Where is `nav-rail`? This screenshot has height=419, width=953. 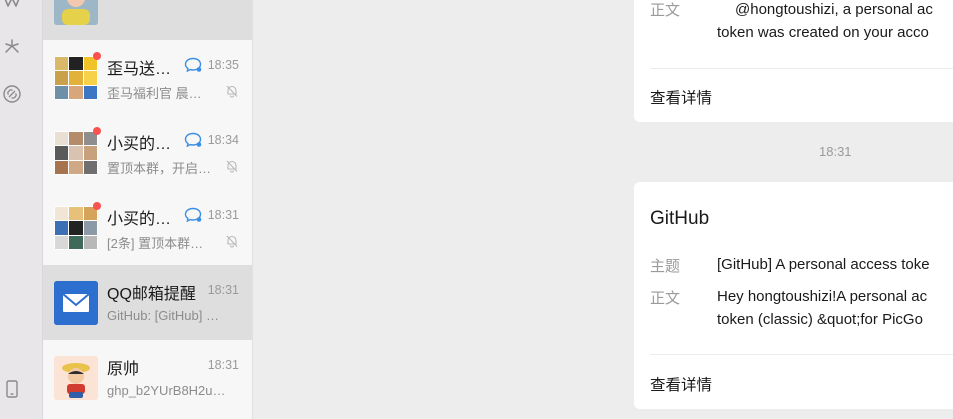
nav-rail is located at coordinates (21, 209).